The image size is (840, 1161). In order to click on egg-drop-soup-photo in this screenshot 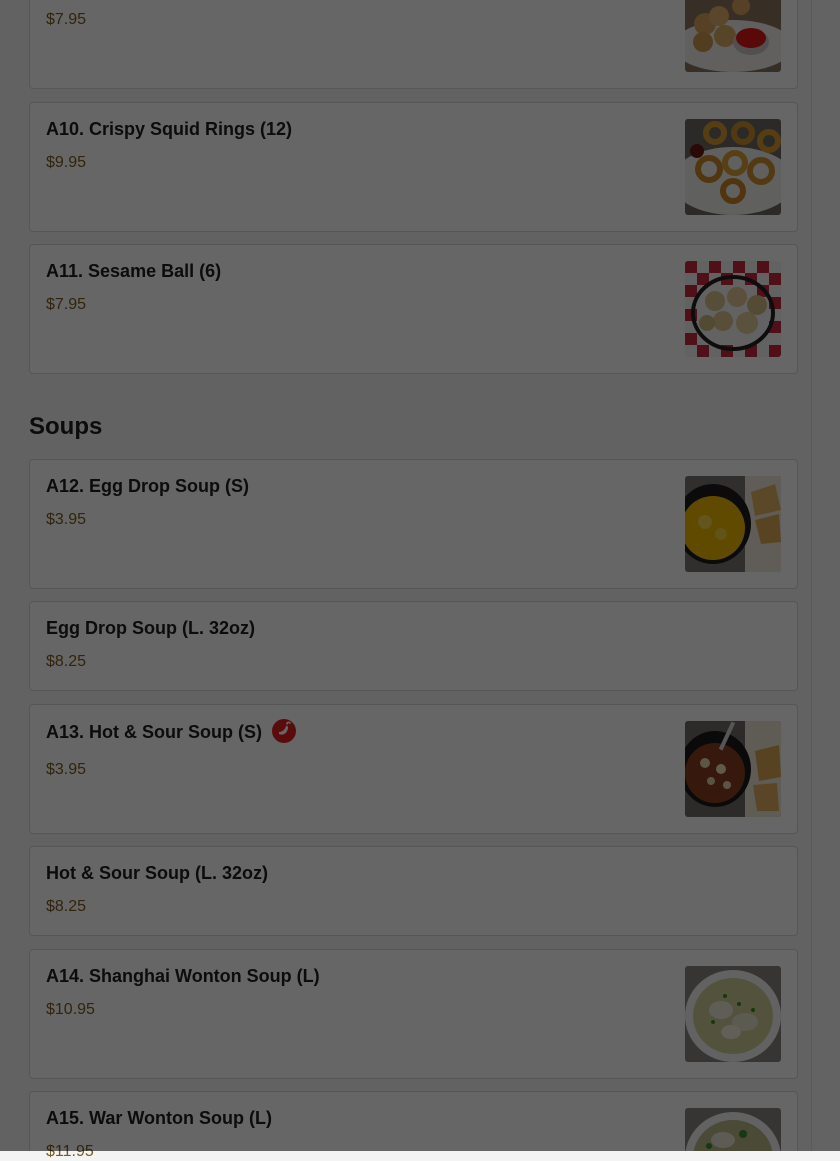, I will do `click(733, 524)`.